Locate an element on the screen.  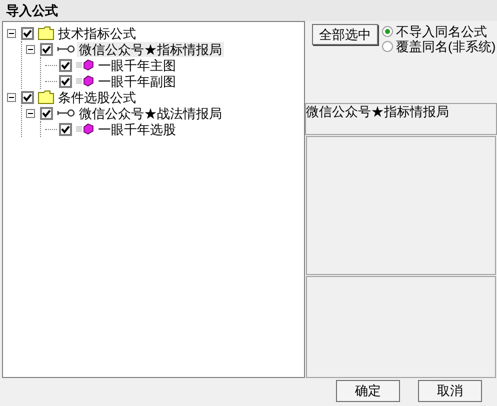
tree-item: 一眼千年主图 is located at coordinates (137, 65).